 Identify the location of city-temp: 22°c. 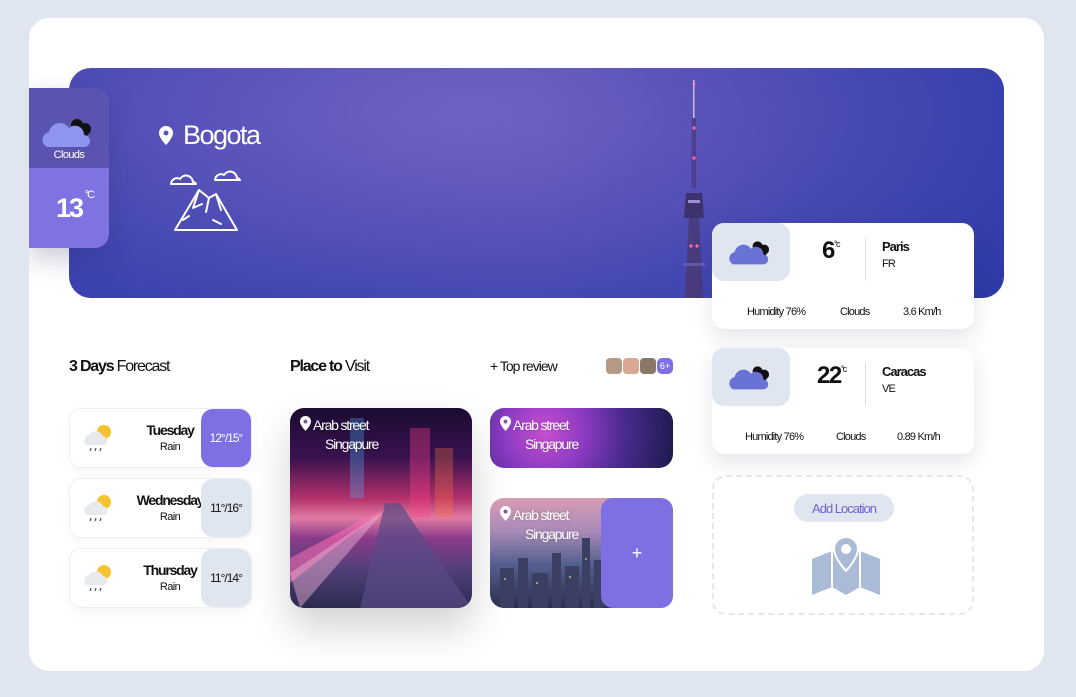
(832, 375).